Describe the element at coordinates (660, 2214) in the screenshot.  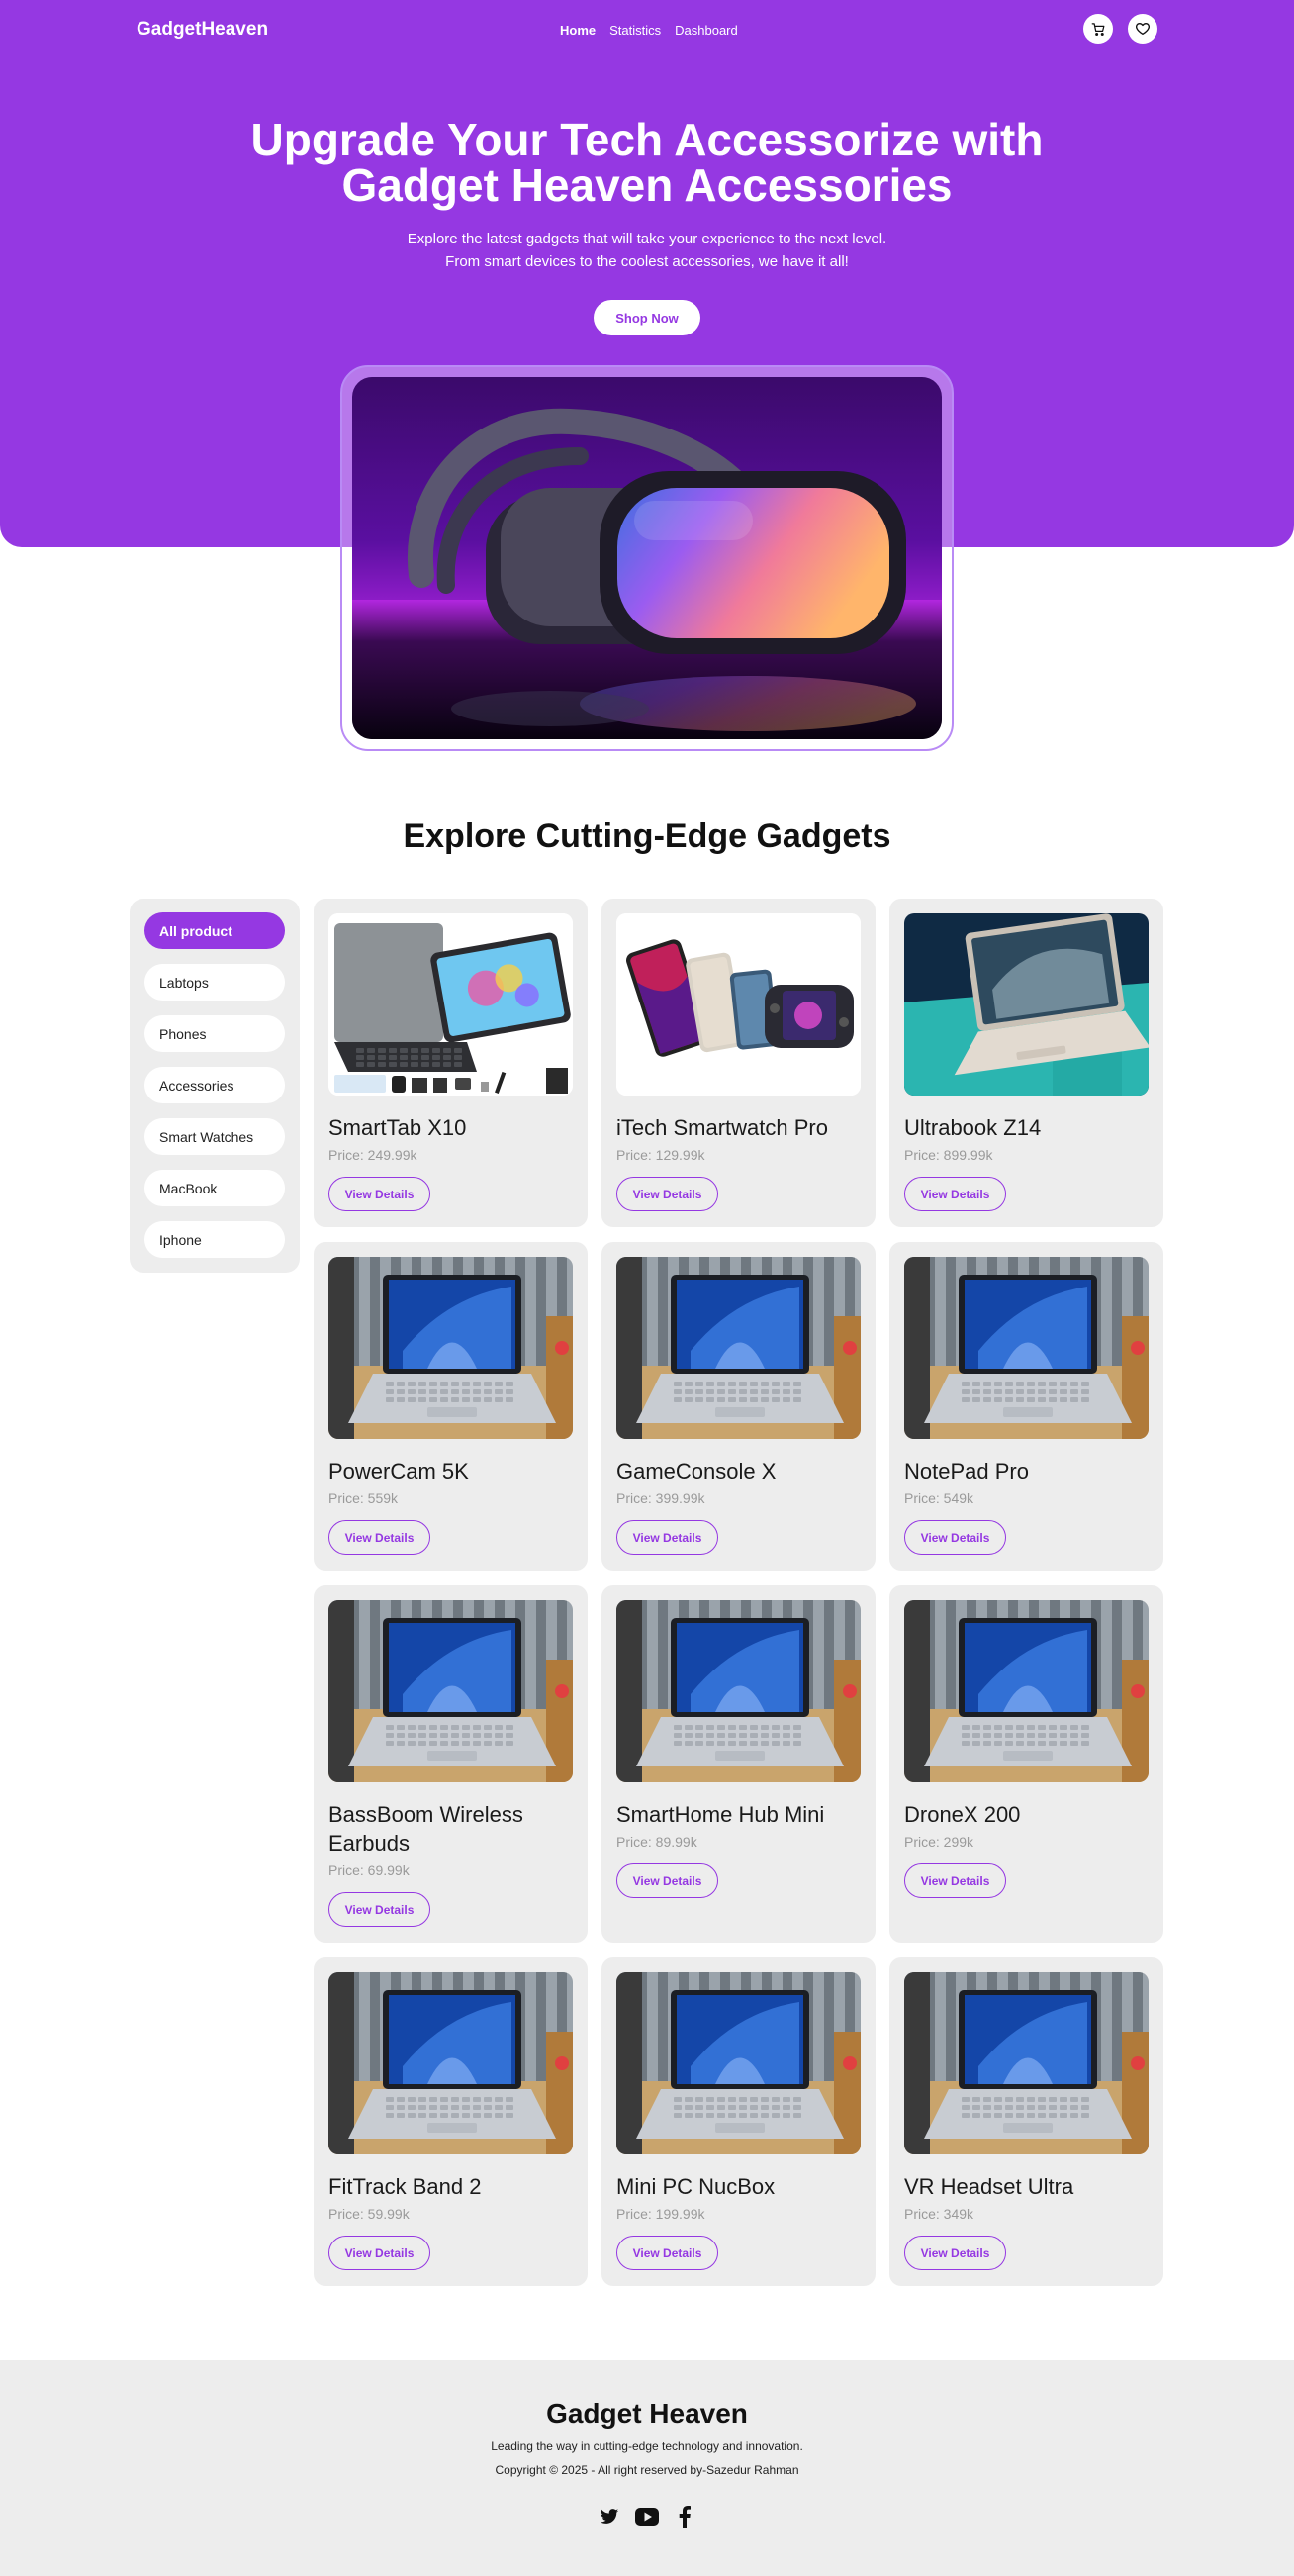
I see `product-price: Price: 199.99k` at that location.